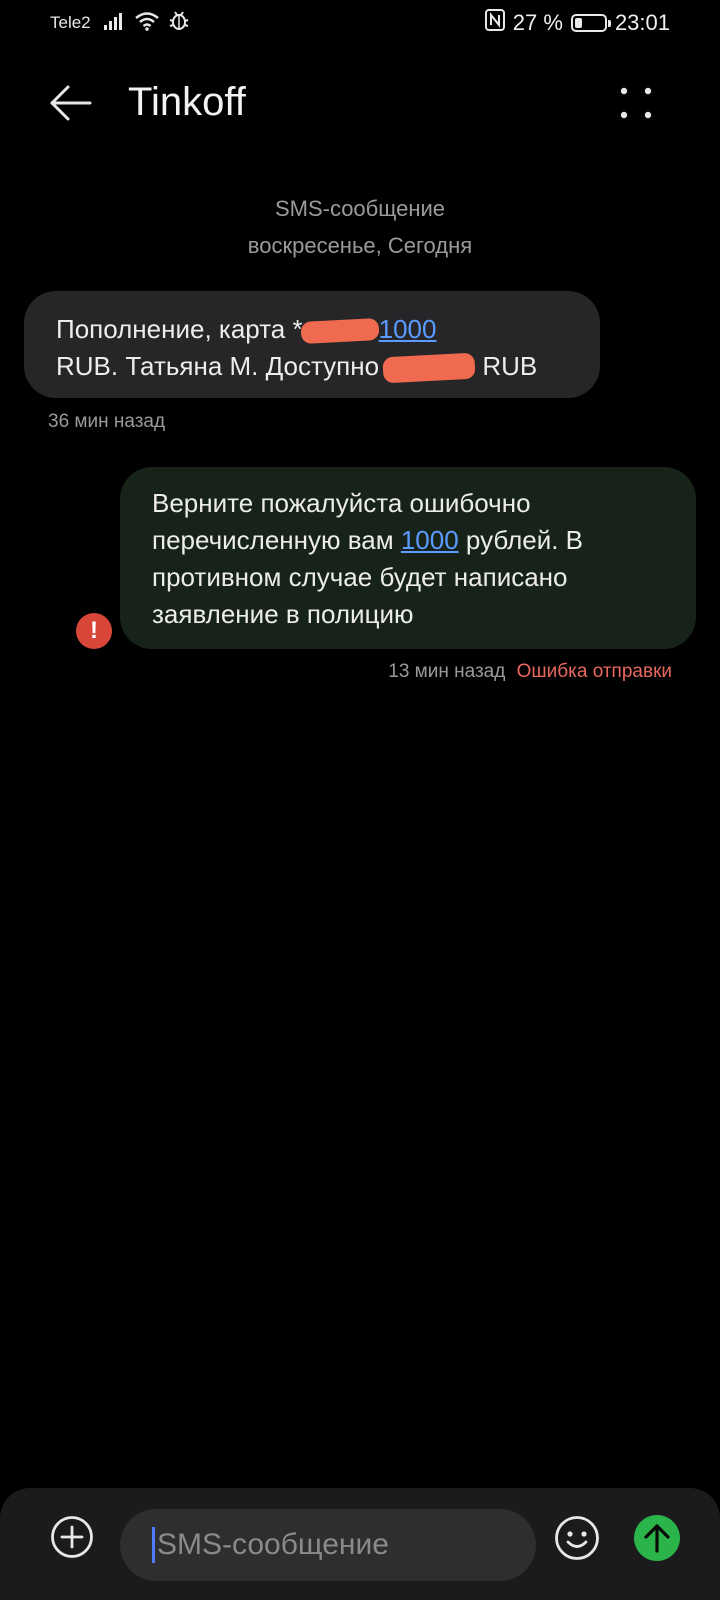  I want to click on arrow-left-icon, so click(71, 103).